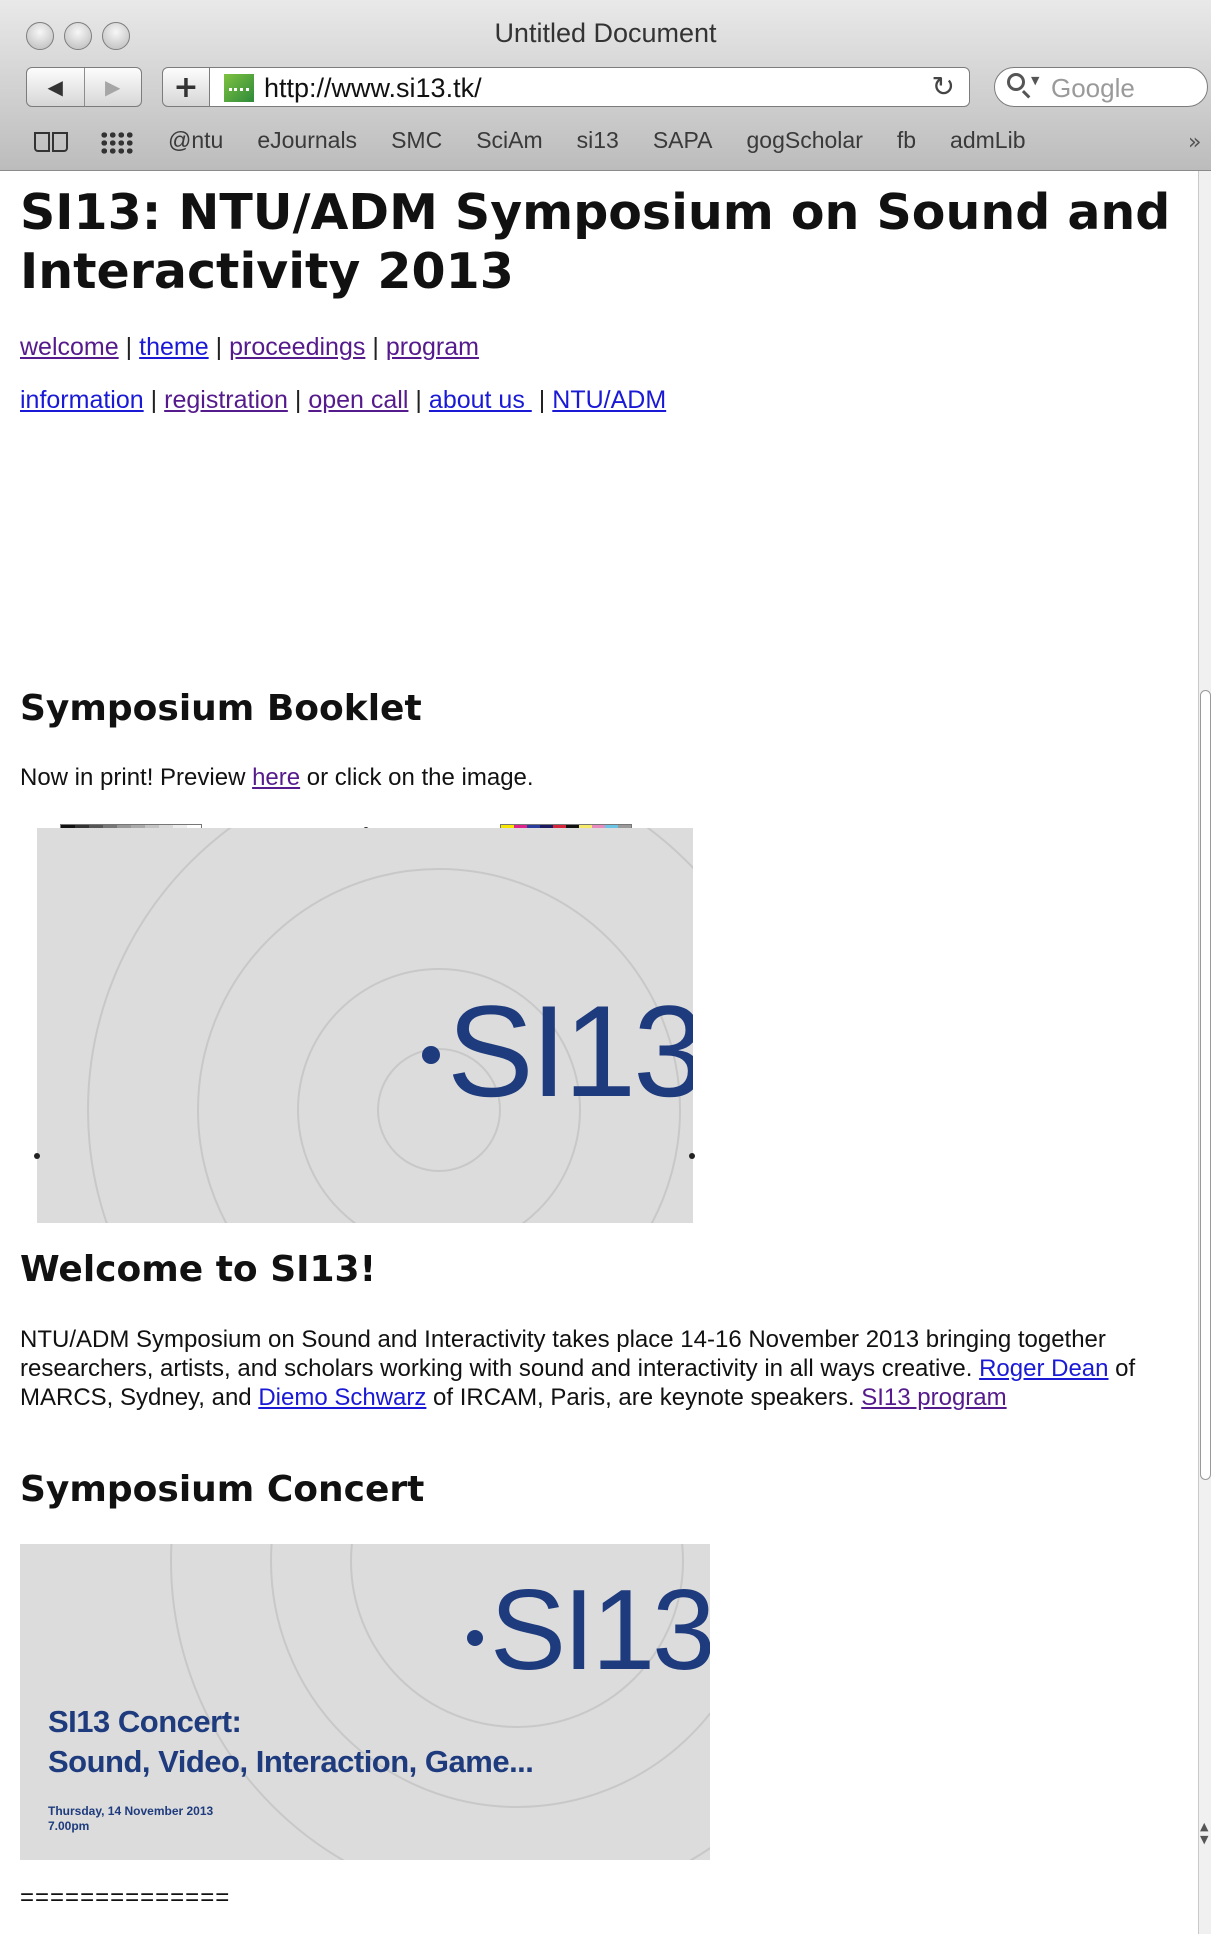 The width and height of the screenshot is (1211, 1934). I want to click on toolbar: ◀ ▶ + http://www.si13.tk/ ↻ ▼ Google, so click(605, 89).